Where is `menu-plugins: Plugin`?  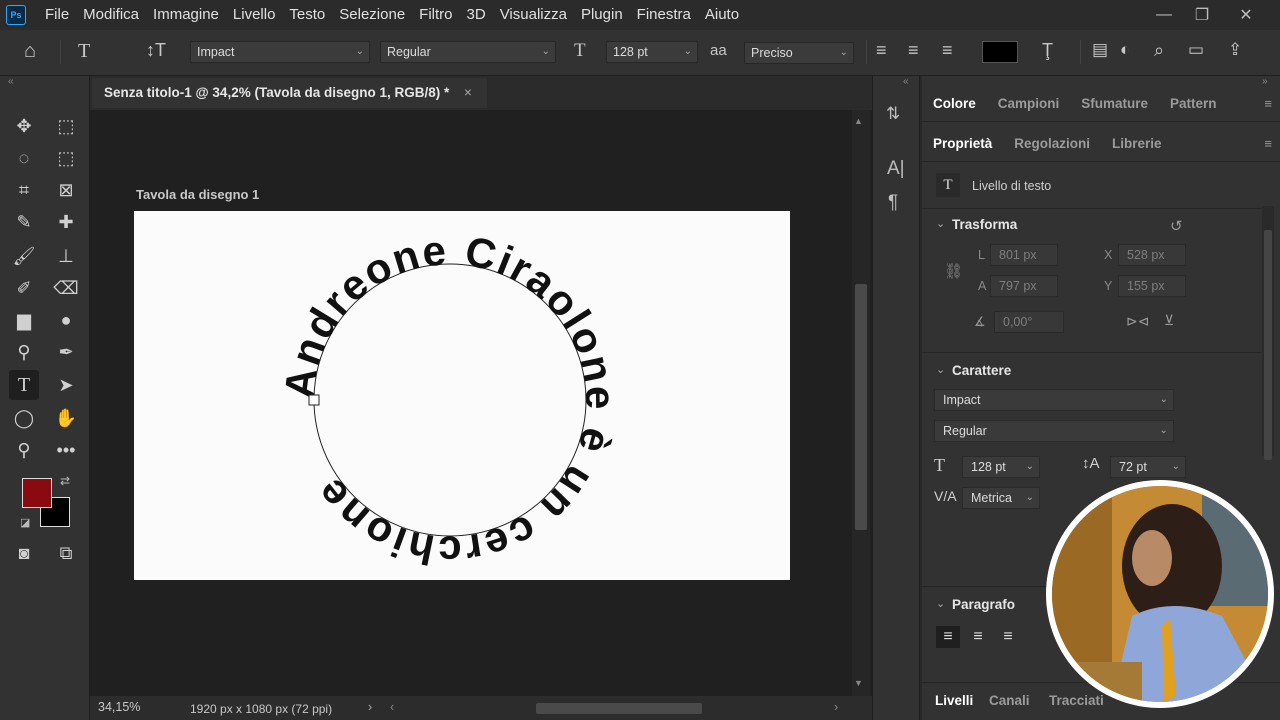
menu-plugins: Plugin is located at coordinates (602, 15).